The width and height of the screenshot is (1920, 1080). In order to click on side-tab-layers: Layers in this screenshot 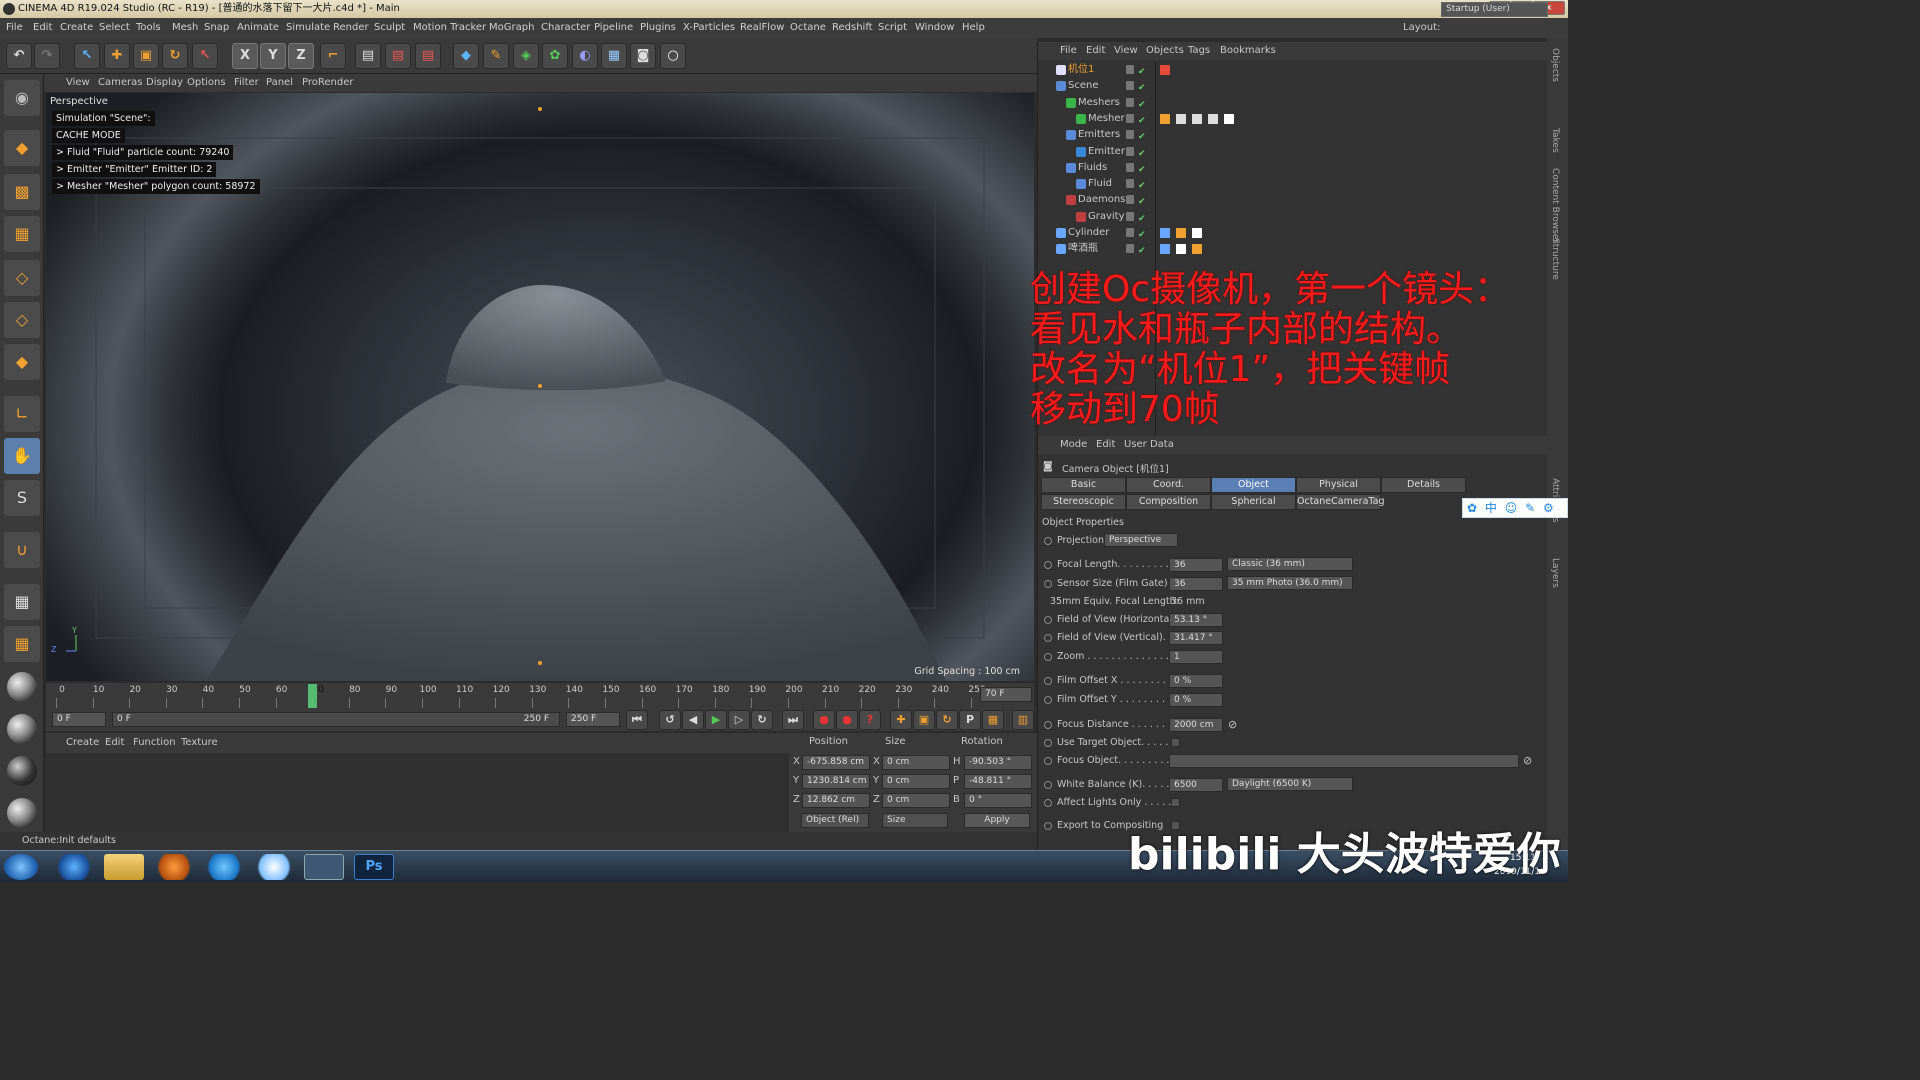, I will do `click(1555, 573)`.